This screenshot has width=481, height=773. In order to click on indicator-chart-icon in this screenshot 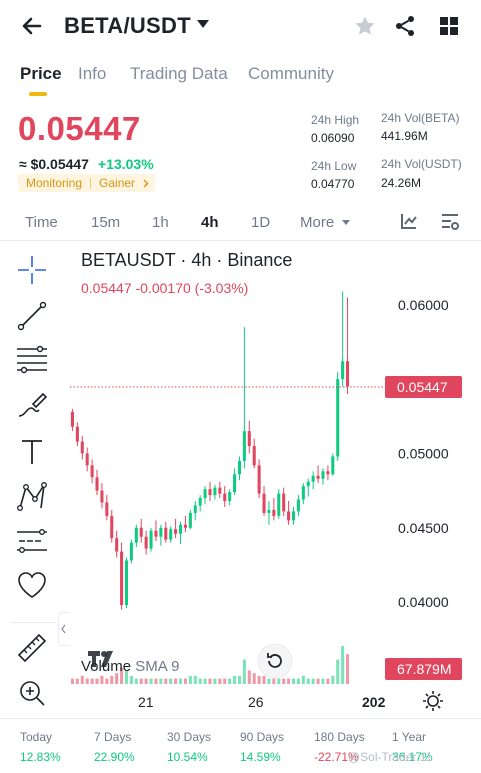, I will do `click(409, 221)`.